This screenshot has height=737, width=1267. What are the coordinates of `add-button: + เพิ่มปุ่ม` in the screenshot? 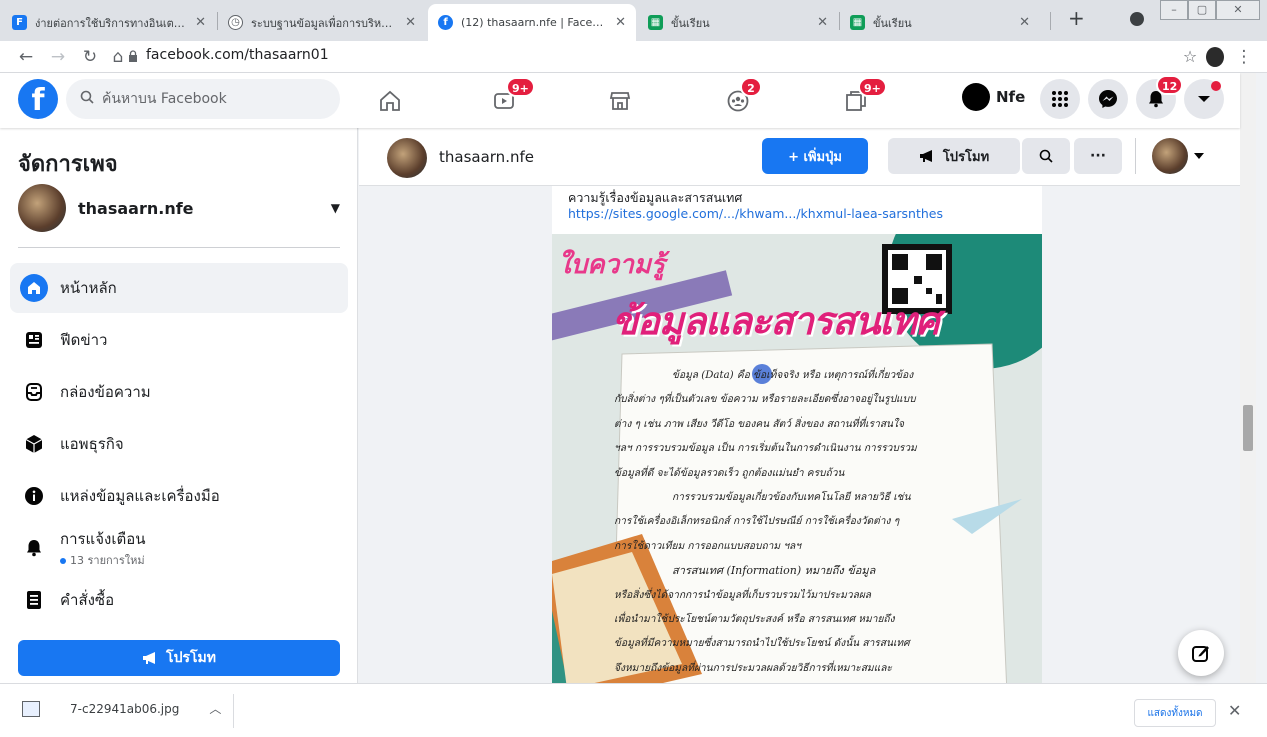 It's located at (815, 156).